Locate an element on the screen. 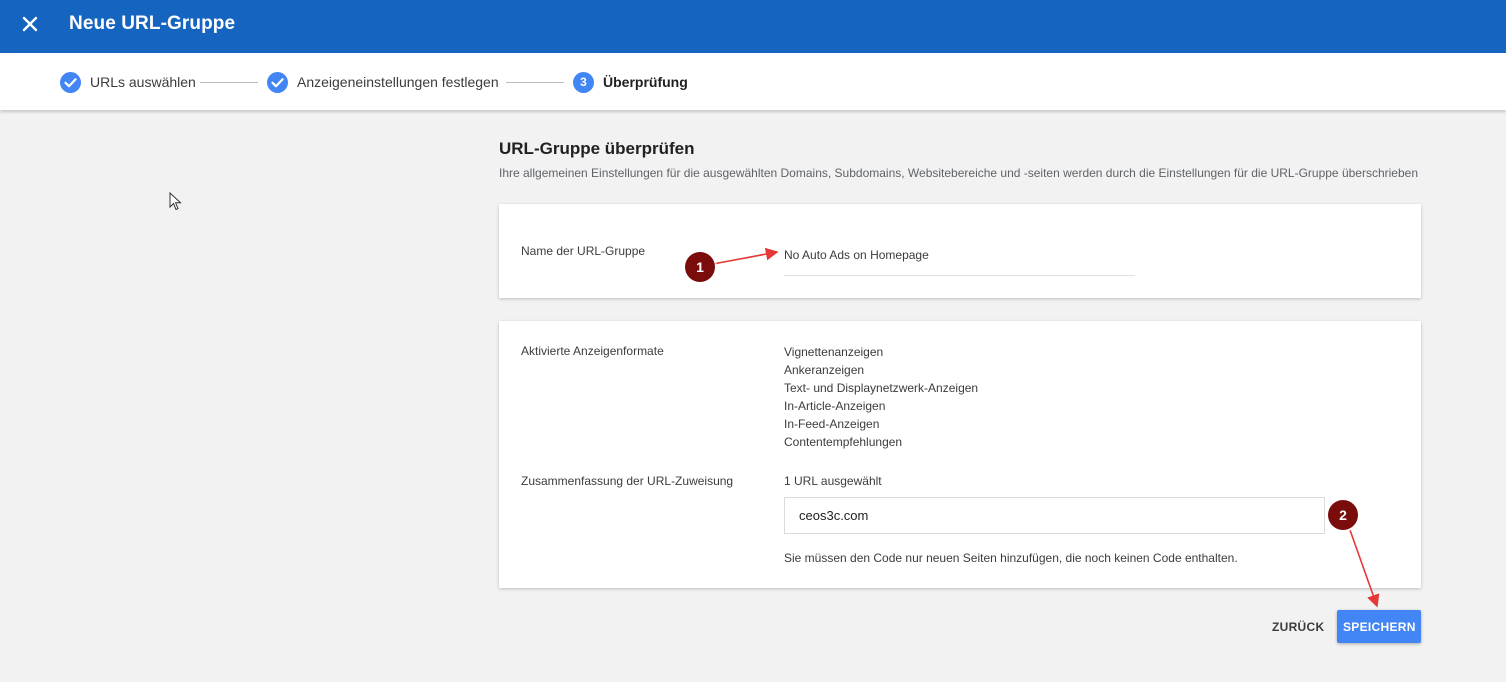 The image size is (1506, 682). close-icon is located at coordinates (30, 24).